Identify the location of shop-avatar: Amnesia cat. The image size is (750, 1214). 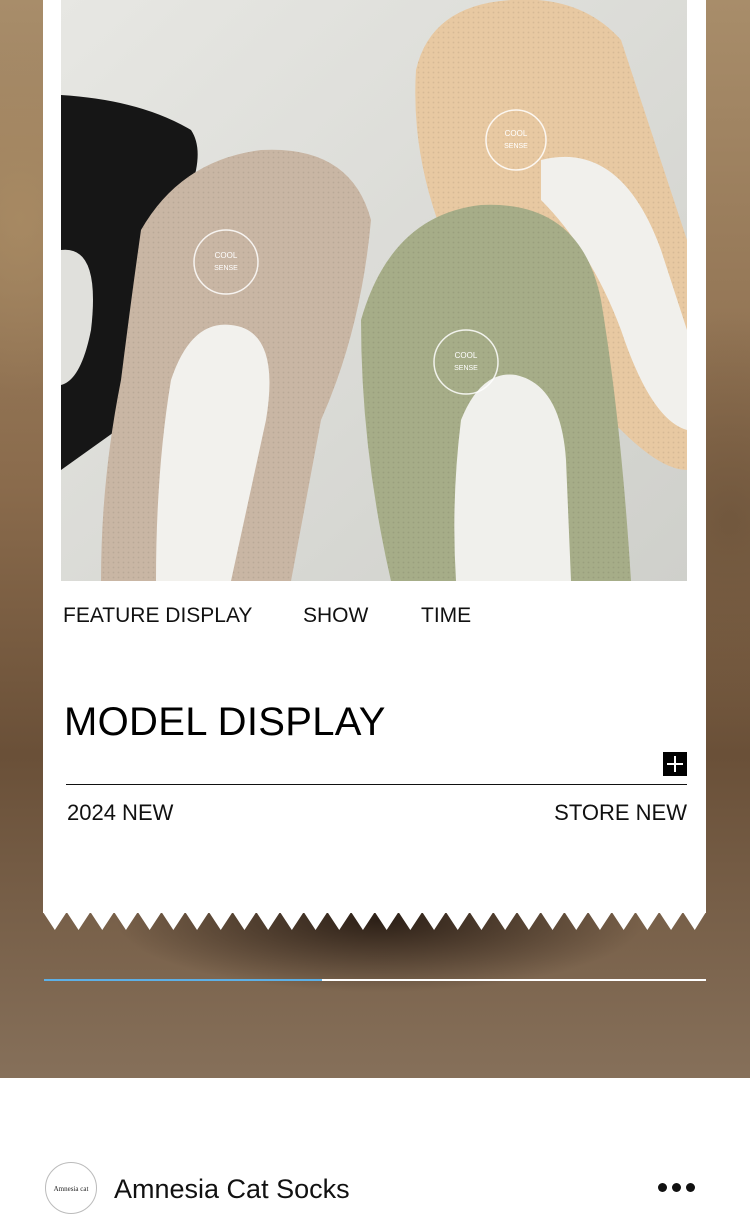
(71, 1188).